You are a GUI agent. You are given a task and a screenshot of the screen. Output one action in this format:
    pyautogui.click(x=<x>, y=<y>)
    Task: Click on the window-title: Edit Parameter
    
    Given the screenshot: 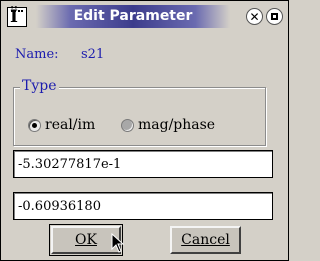 What is the action you would take?
    pyautogui.click(x=133, y=16)
    